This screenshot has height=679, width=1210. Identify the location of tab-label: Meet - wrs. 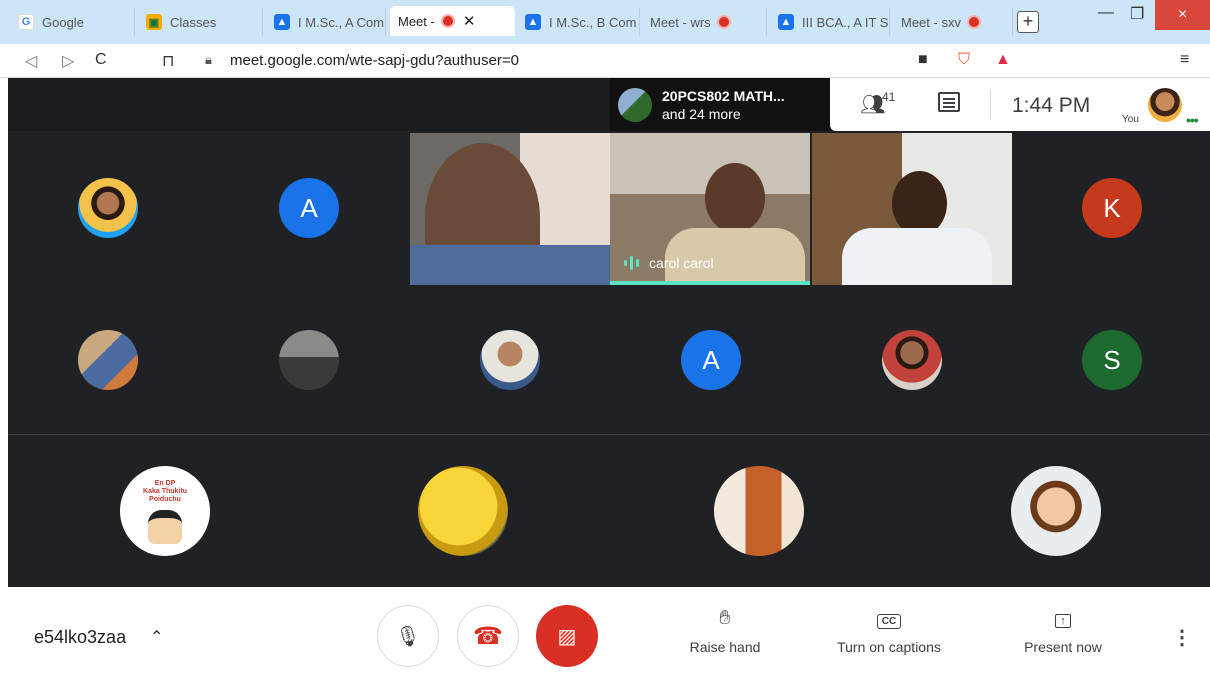
(680, 22).